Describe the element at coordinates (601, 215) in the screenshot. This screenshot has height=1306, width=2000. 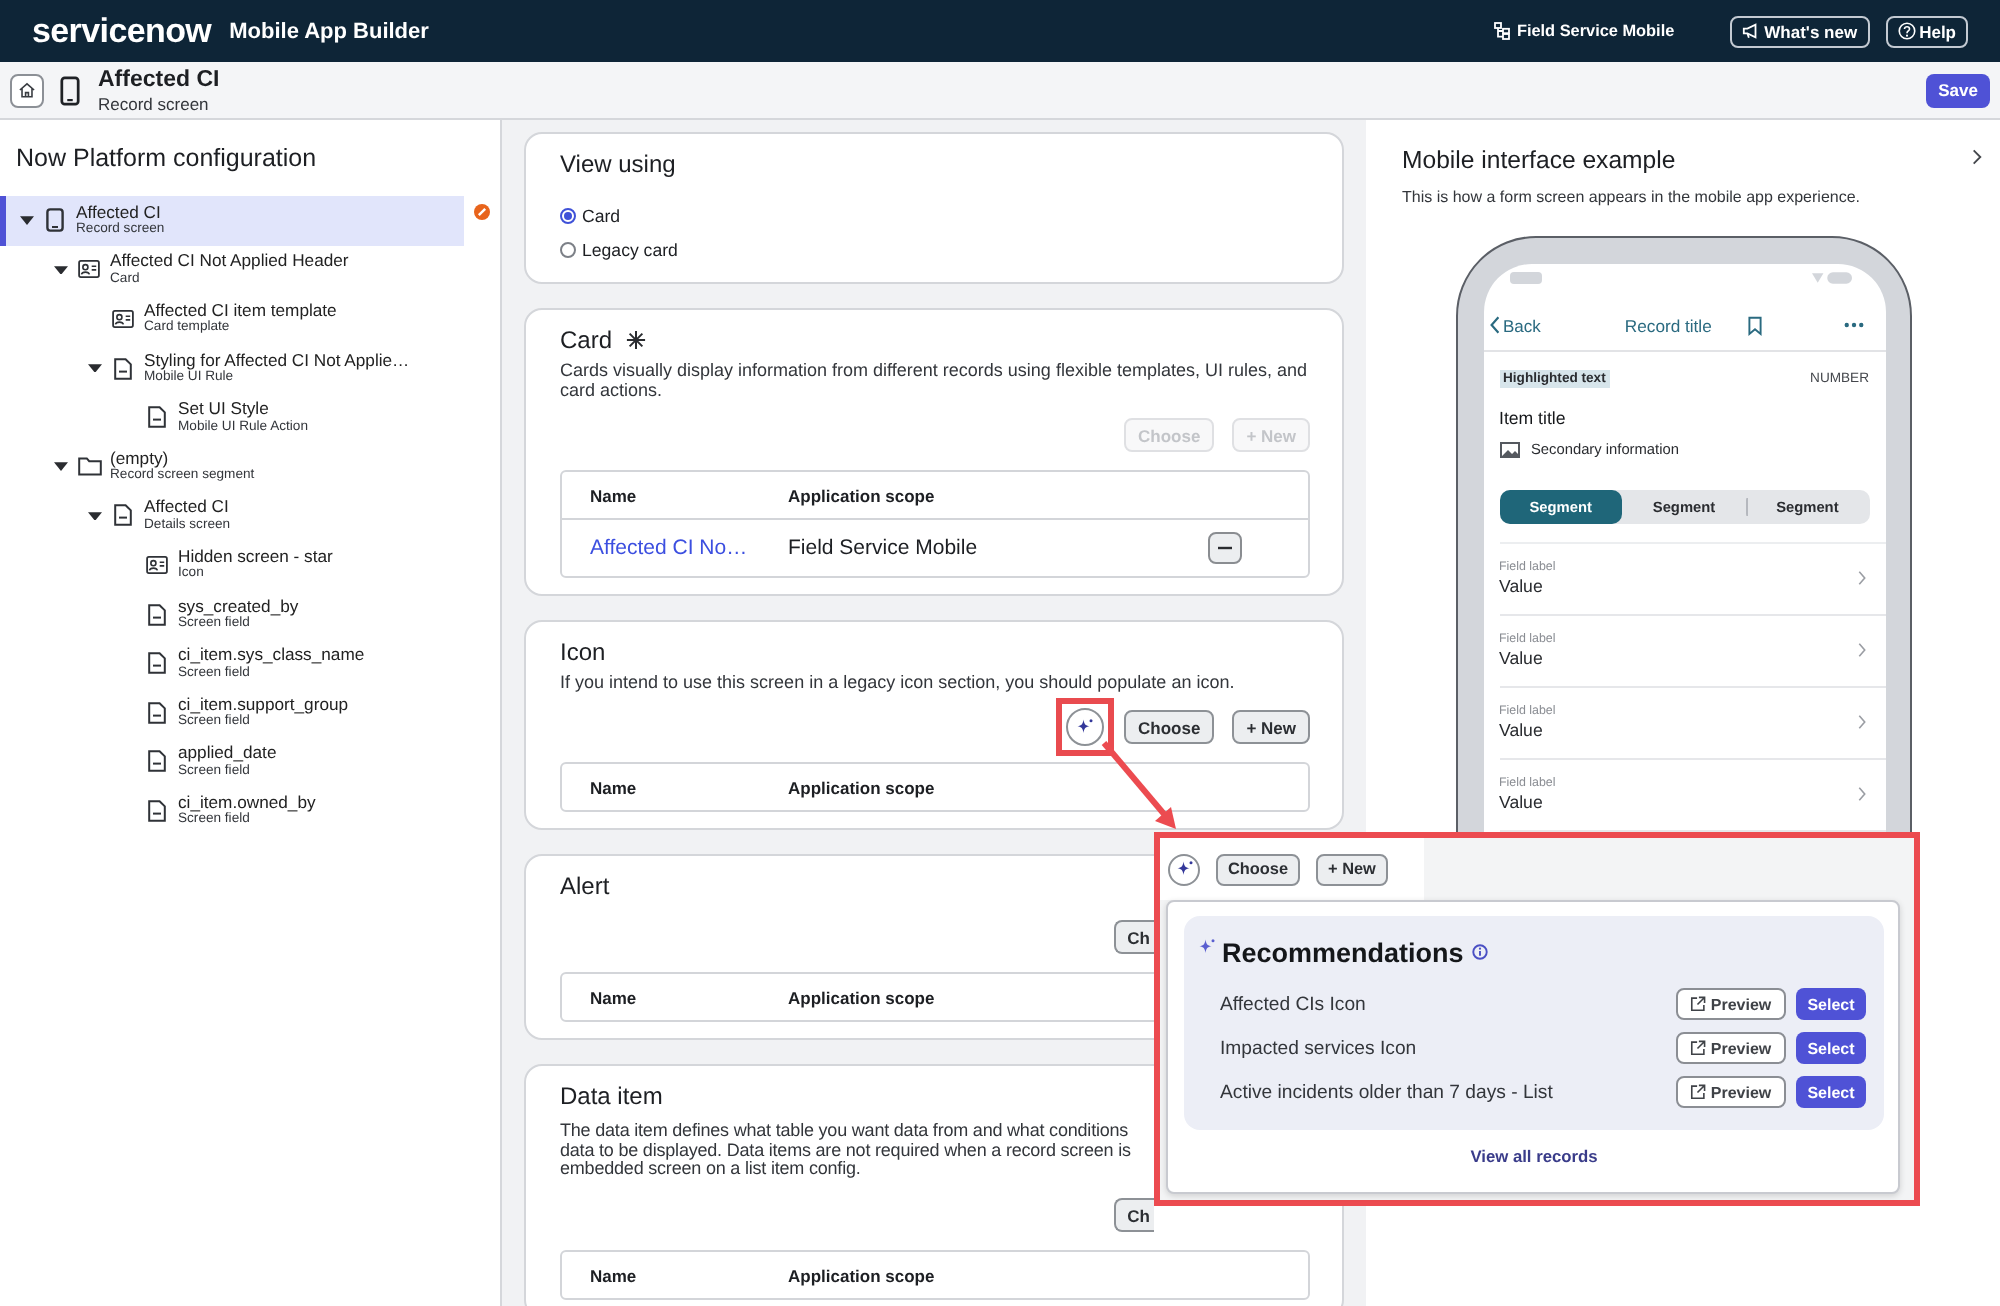
I see `radio-label: Card` at that location.